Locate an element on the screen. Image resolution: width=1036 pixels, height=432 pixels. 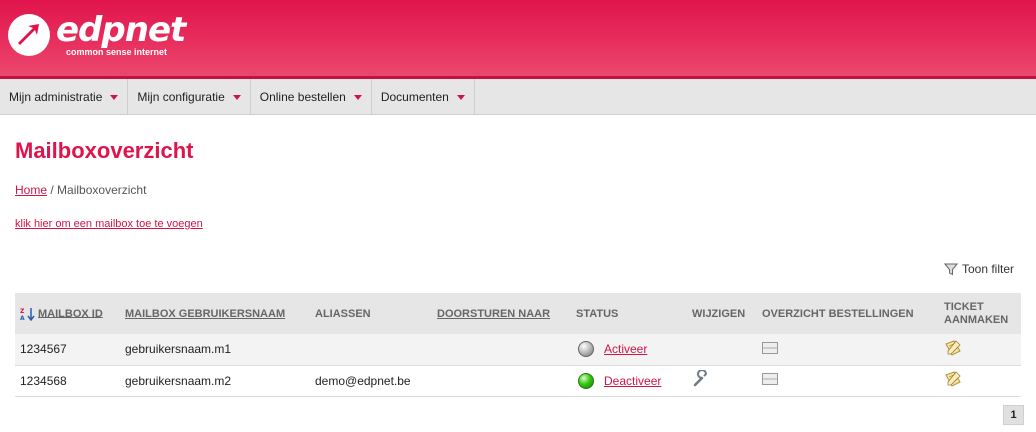
col-status: STATUS is located at coordinates (629, 313).